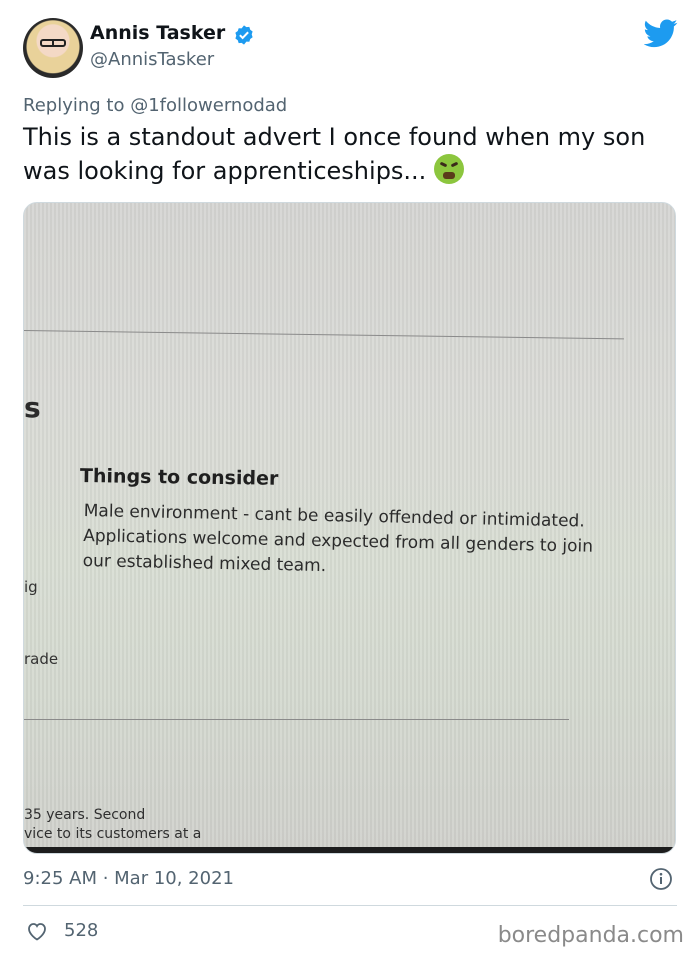 This screenshot has height=957, width=700. Describe the element at coordinates (208, 105) in the screenshot. I see `reply-mention-link: @1followernodad` at that location.